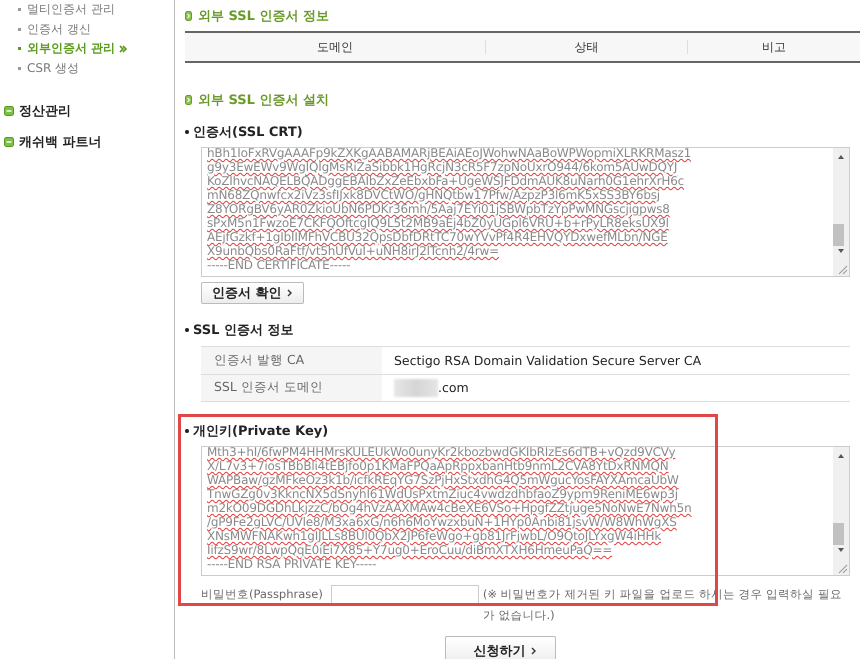 The height and width of the screenshot is (659, 860). Describe the element at coordinates (586, 47) in the screenshot. I see `column-header: 상태` at that location.